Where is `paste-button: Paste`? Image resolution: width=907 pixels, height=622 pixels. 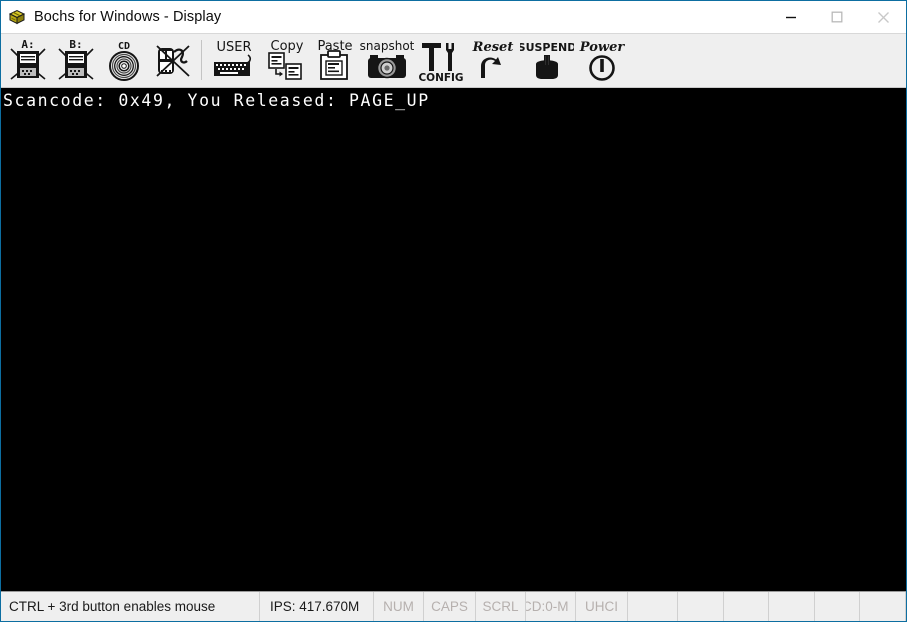 paste-button: Paste is located at coordinates (335, 60).